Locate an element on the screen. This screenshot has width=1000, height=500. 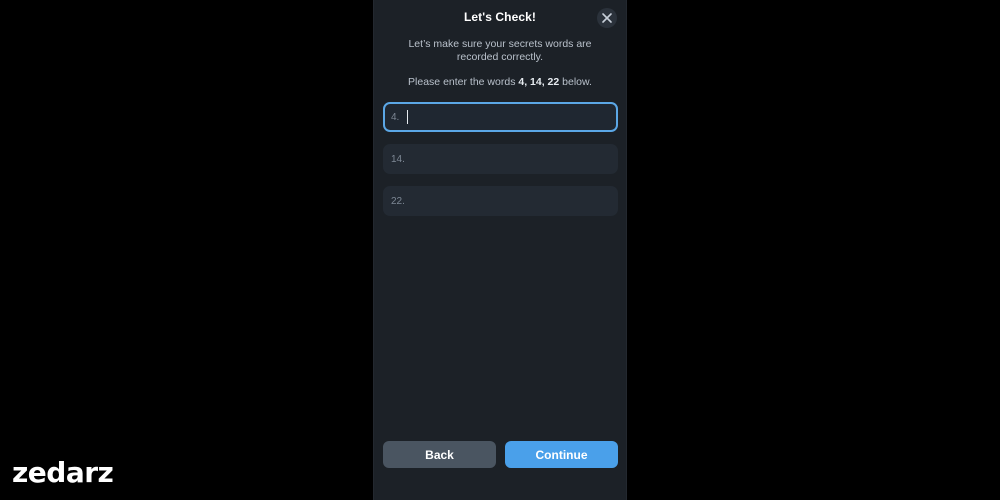
text-caret is located at coordinates (407, 117).